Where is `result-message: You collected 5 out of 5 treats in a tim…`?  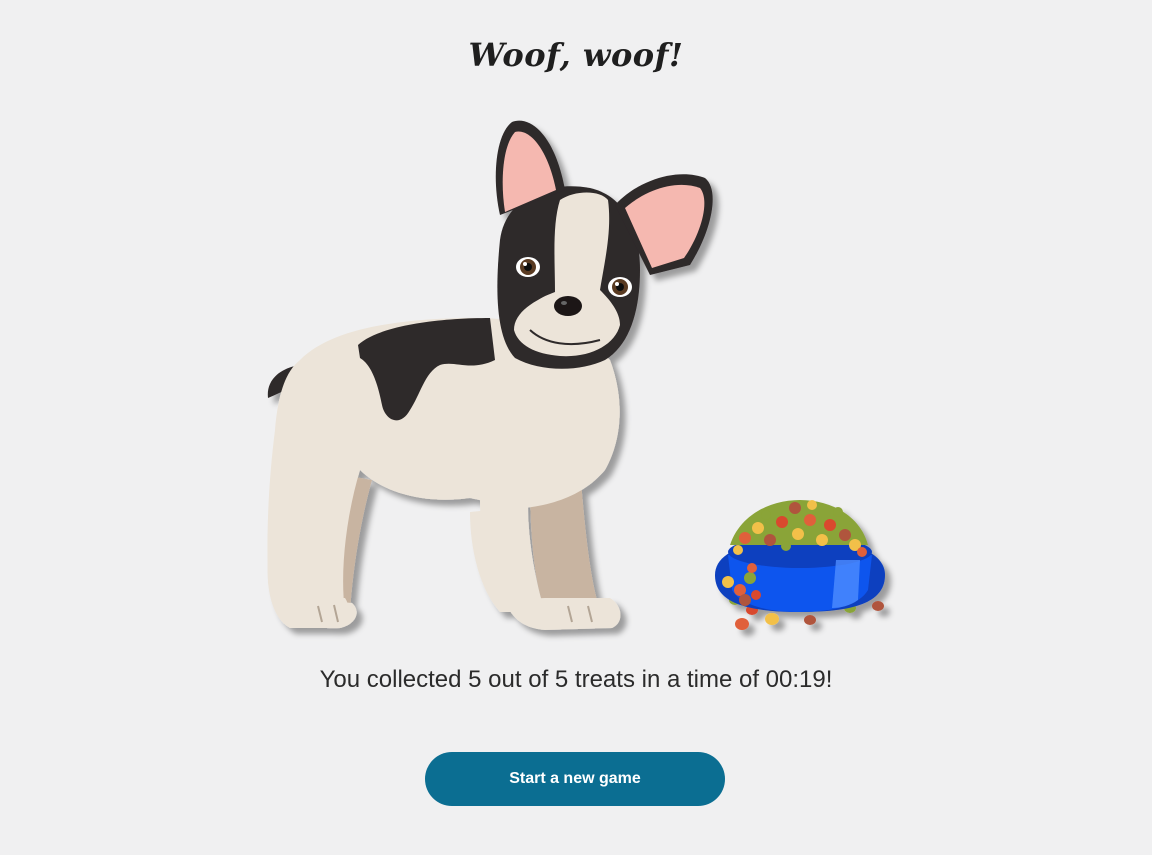 result-message: You collected 5 out of 5 treats in a tim… is located at coordinates (576, 679).